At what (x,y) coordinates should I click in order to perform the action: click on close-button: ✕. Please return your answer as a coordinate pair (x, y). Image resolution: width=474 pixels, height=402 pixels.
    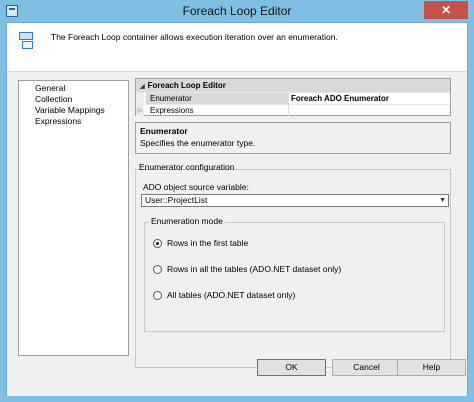
    Looking at the image, I should click on (446, 10).